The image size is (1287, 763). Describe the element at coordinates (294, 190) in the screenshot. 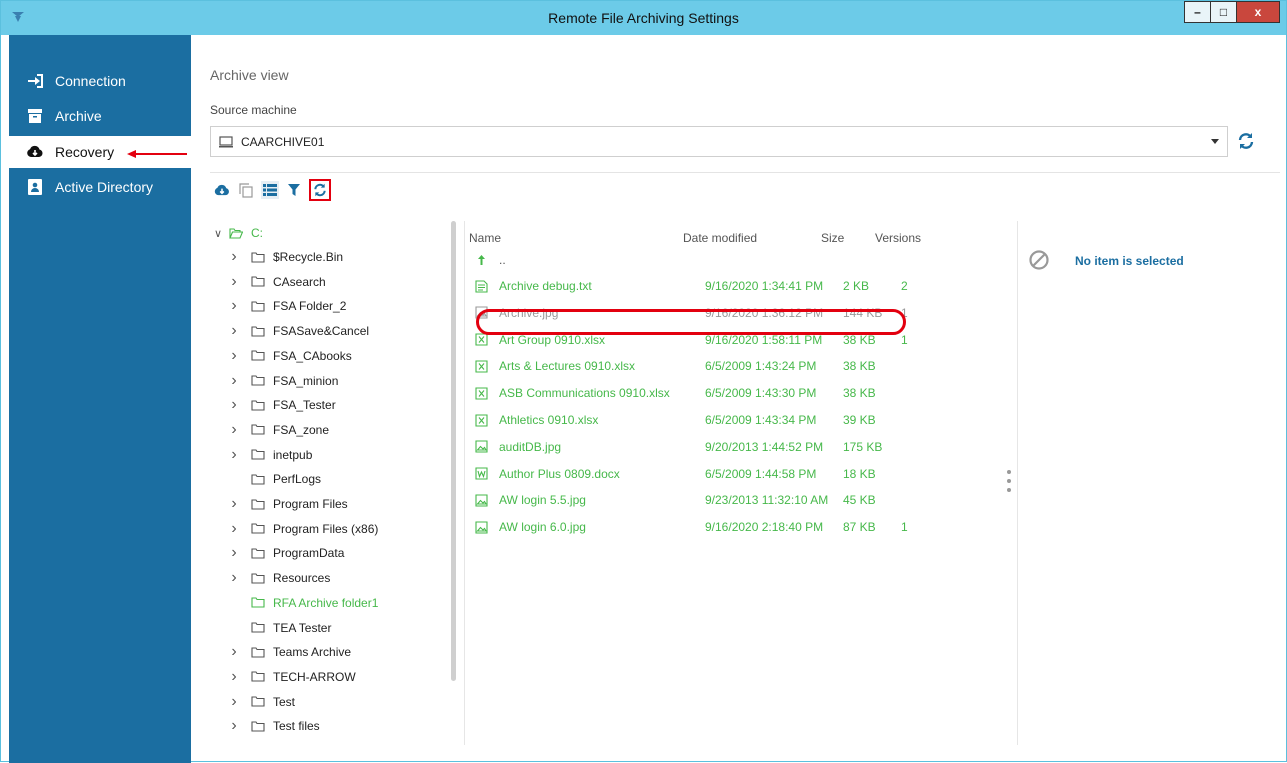

I see `filter-icon` at that location.